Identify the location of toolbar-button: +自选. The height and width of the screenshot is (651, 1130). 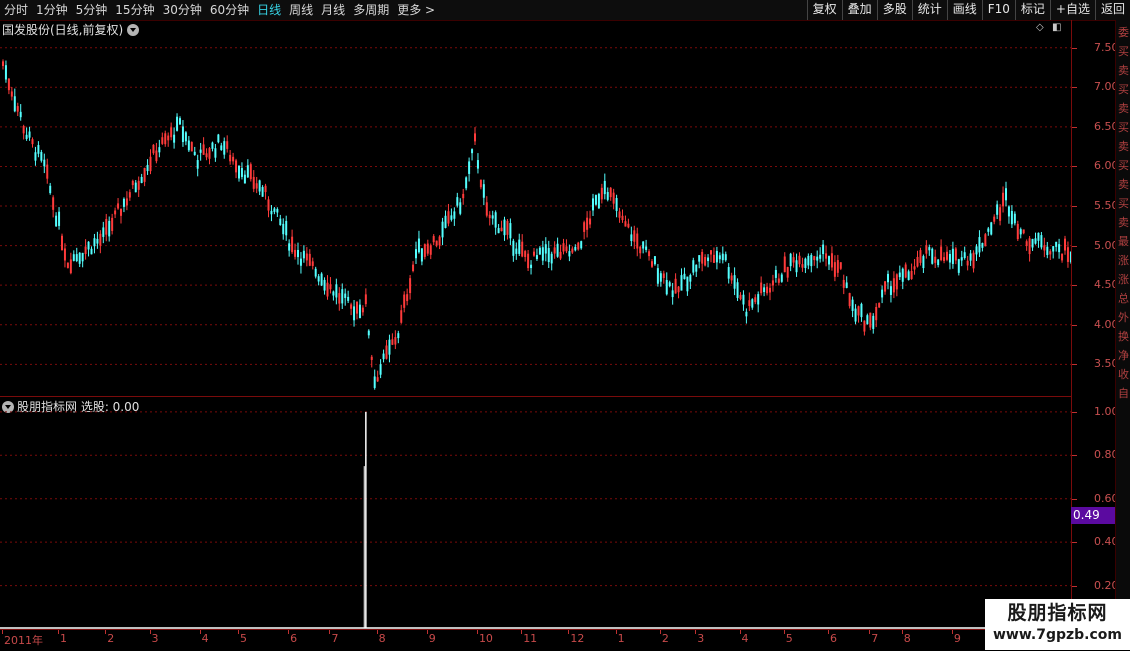
(1072, 10).